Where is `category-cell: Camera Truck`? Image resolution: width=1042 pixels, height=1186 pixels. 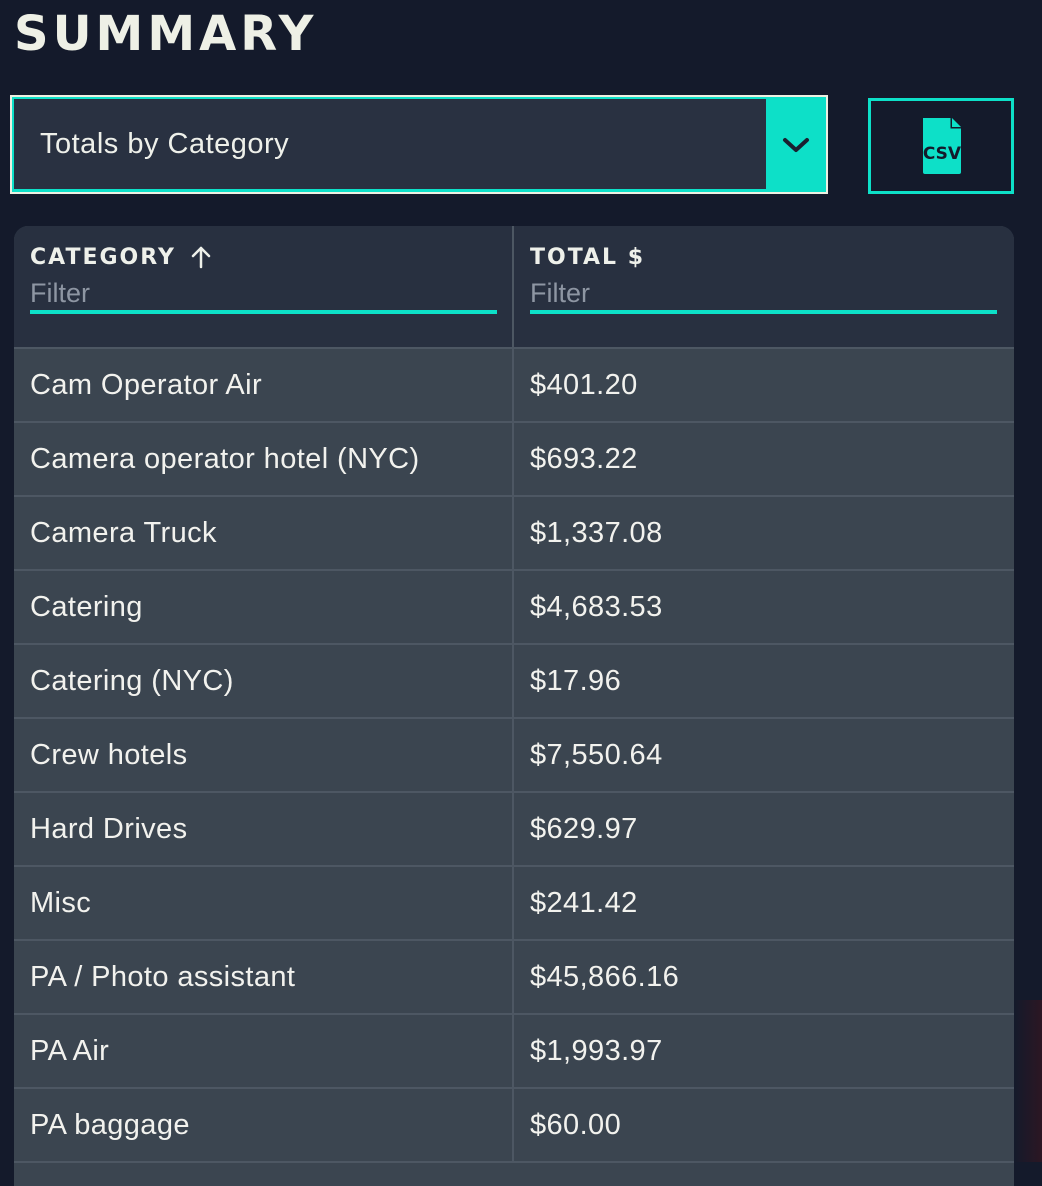 category-cell: Camera Truck is located at coordinates (264, 533).